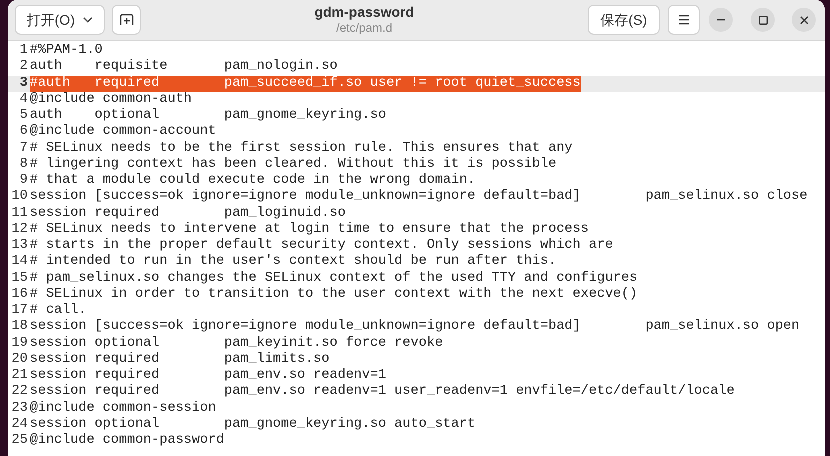 This screenshot has width=830, height=456. What do you see at coordinates (66, 51) in the screenshot?
I see `code-line: #%PAM-1.0` at bounding box center [66, 51].